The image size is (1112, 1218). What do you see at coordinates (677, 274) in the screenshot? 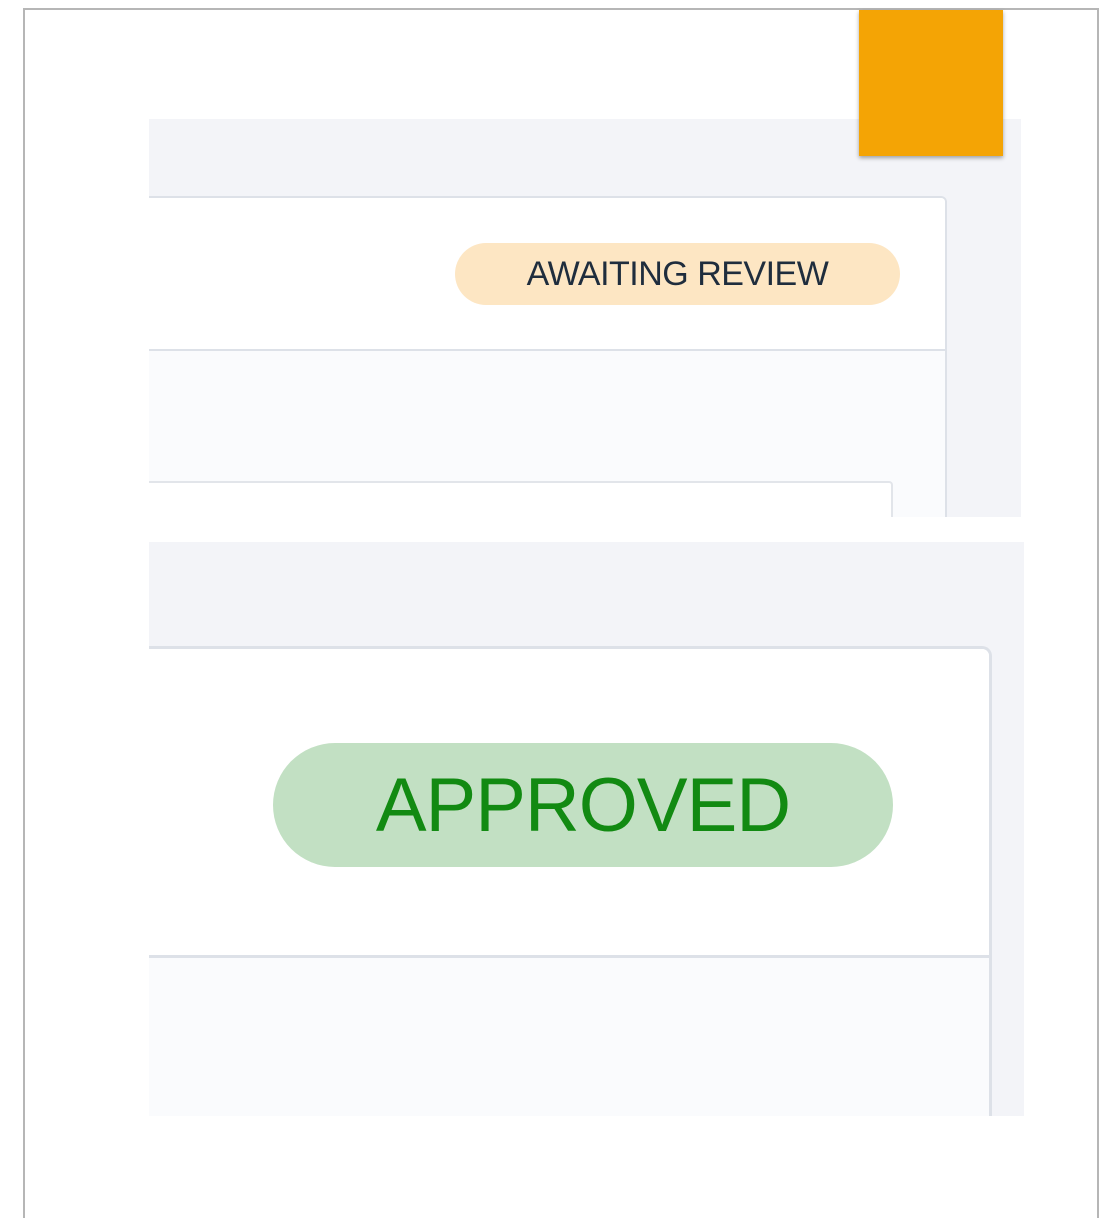
I see `status-badge-awaiting-review: AWAITING REVIEW` at bounding box center [677, 274].